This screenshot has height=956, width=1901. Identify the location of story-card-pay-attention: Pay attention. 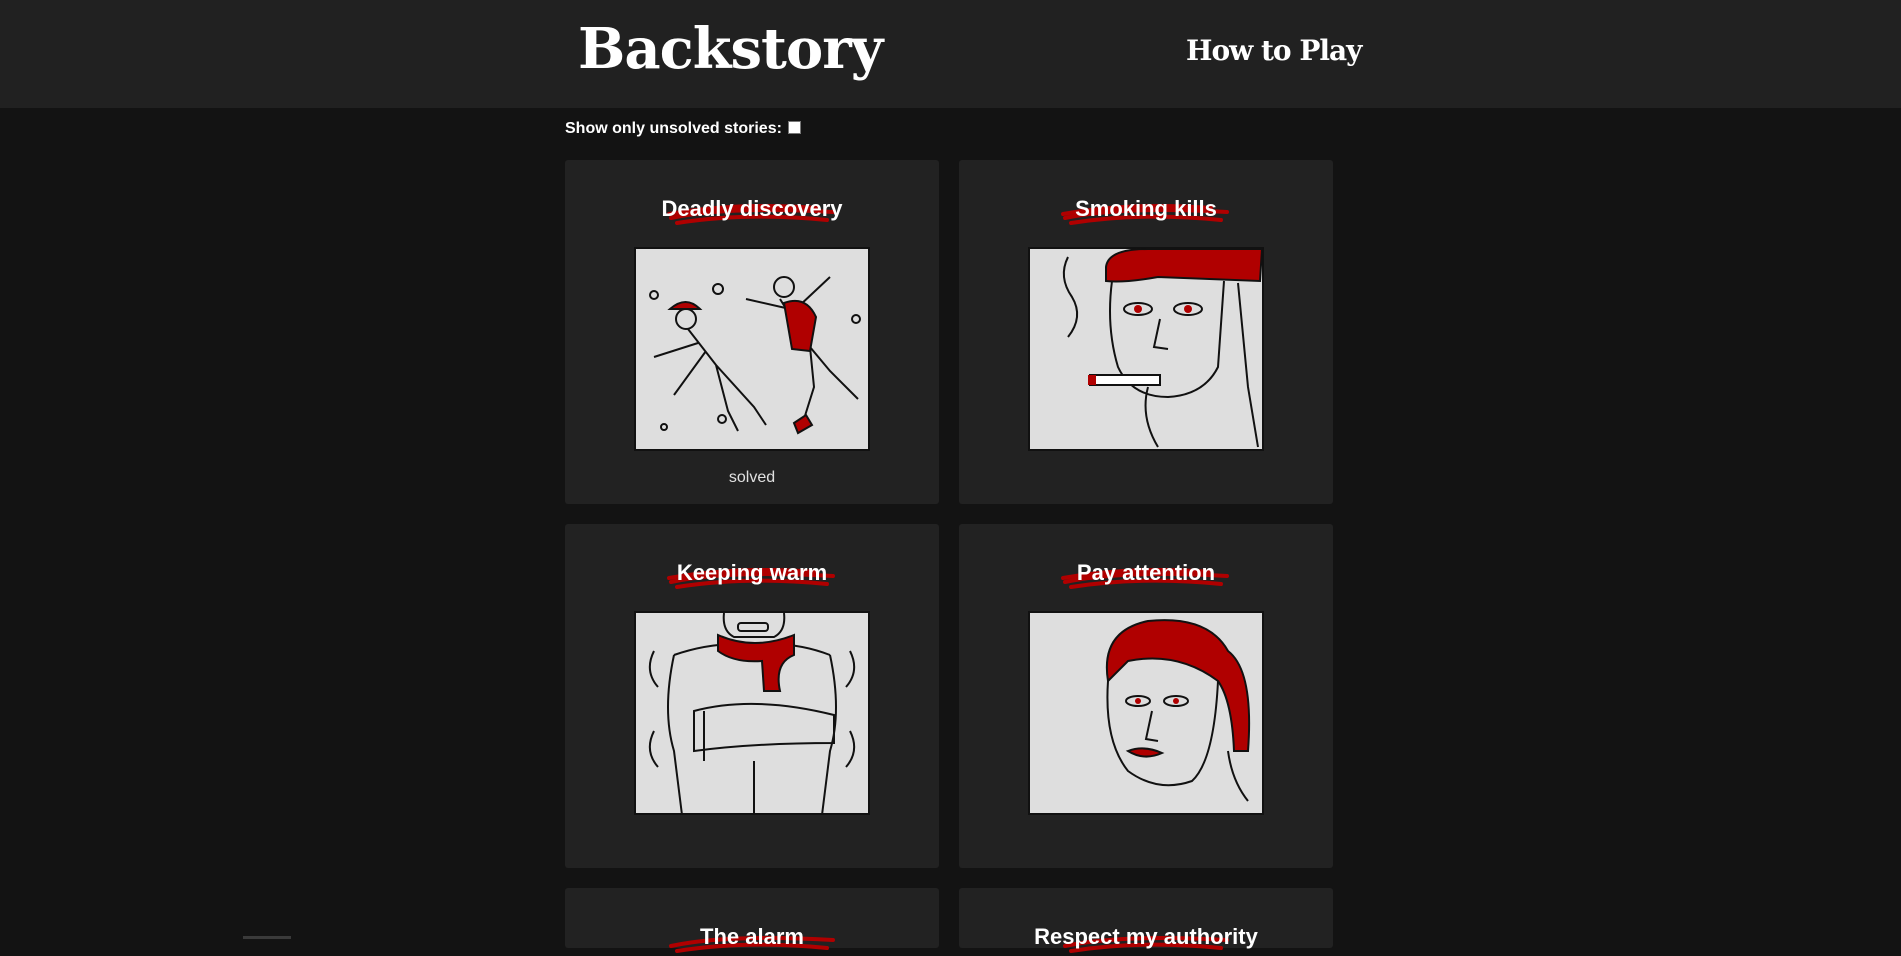
(1146, 696).